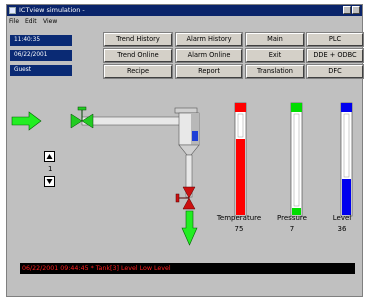 The width and height of the screenshot is (369, 304). I want to click on temperature-label: Temperature, so click(239, 218).